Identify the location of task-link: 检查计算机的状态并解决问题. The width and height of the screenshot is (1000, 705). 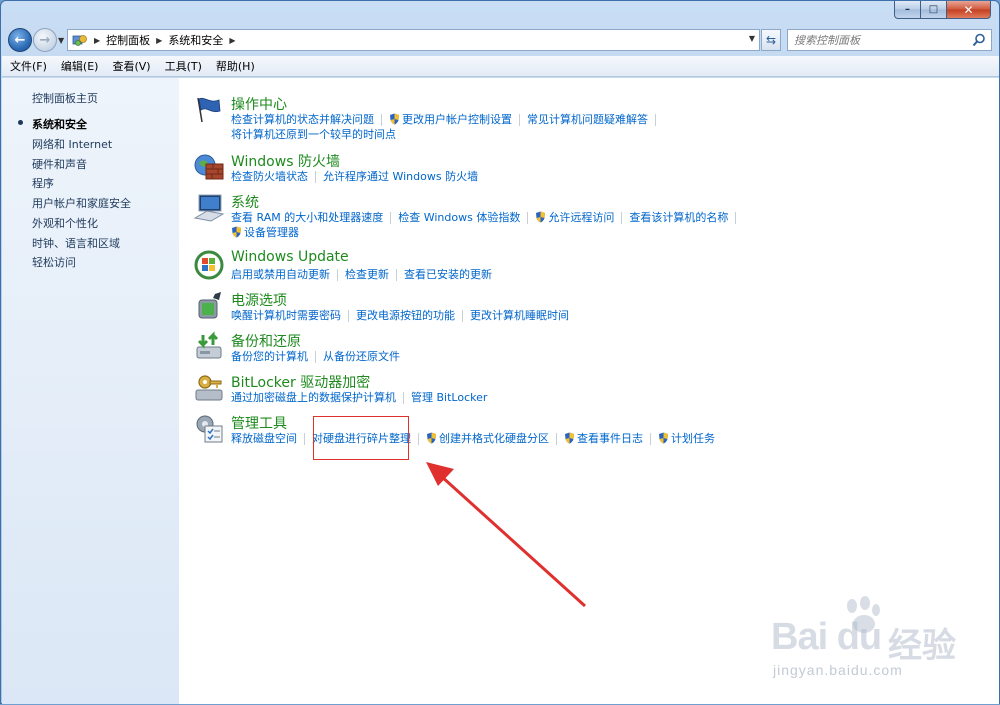
(302, 119).